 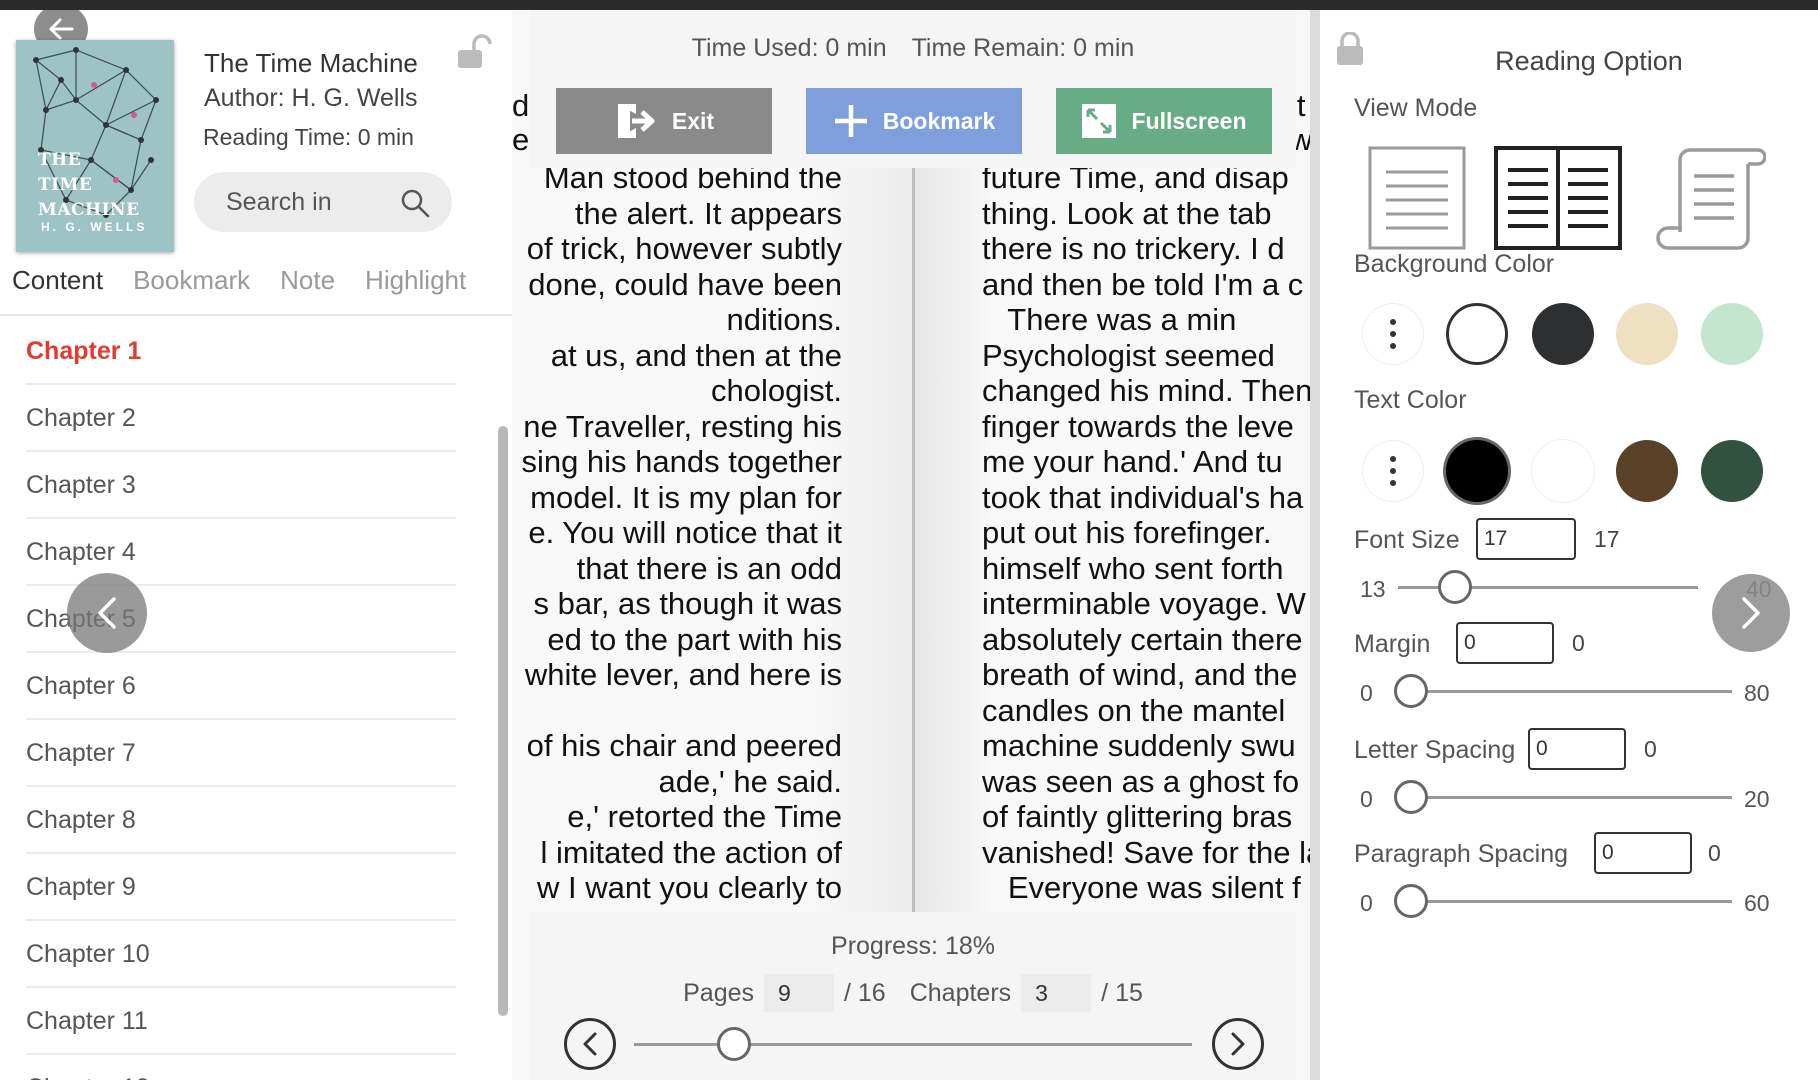 What do you see at coordinates (1189, 120) in the screenshot?
I see `fullscreen-label: Fullscreen` at bounding box center [1189, 120].